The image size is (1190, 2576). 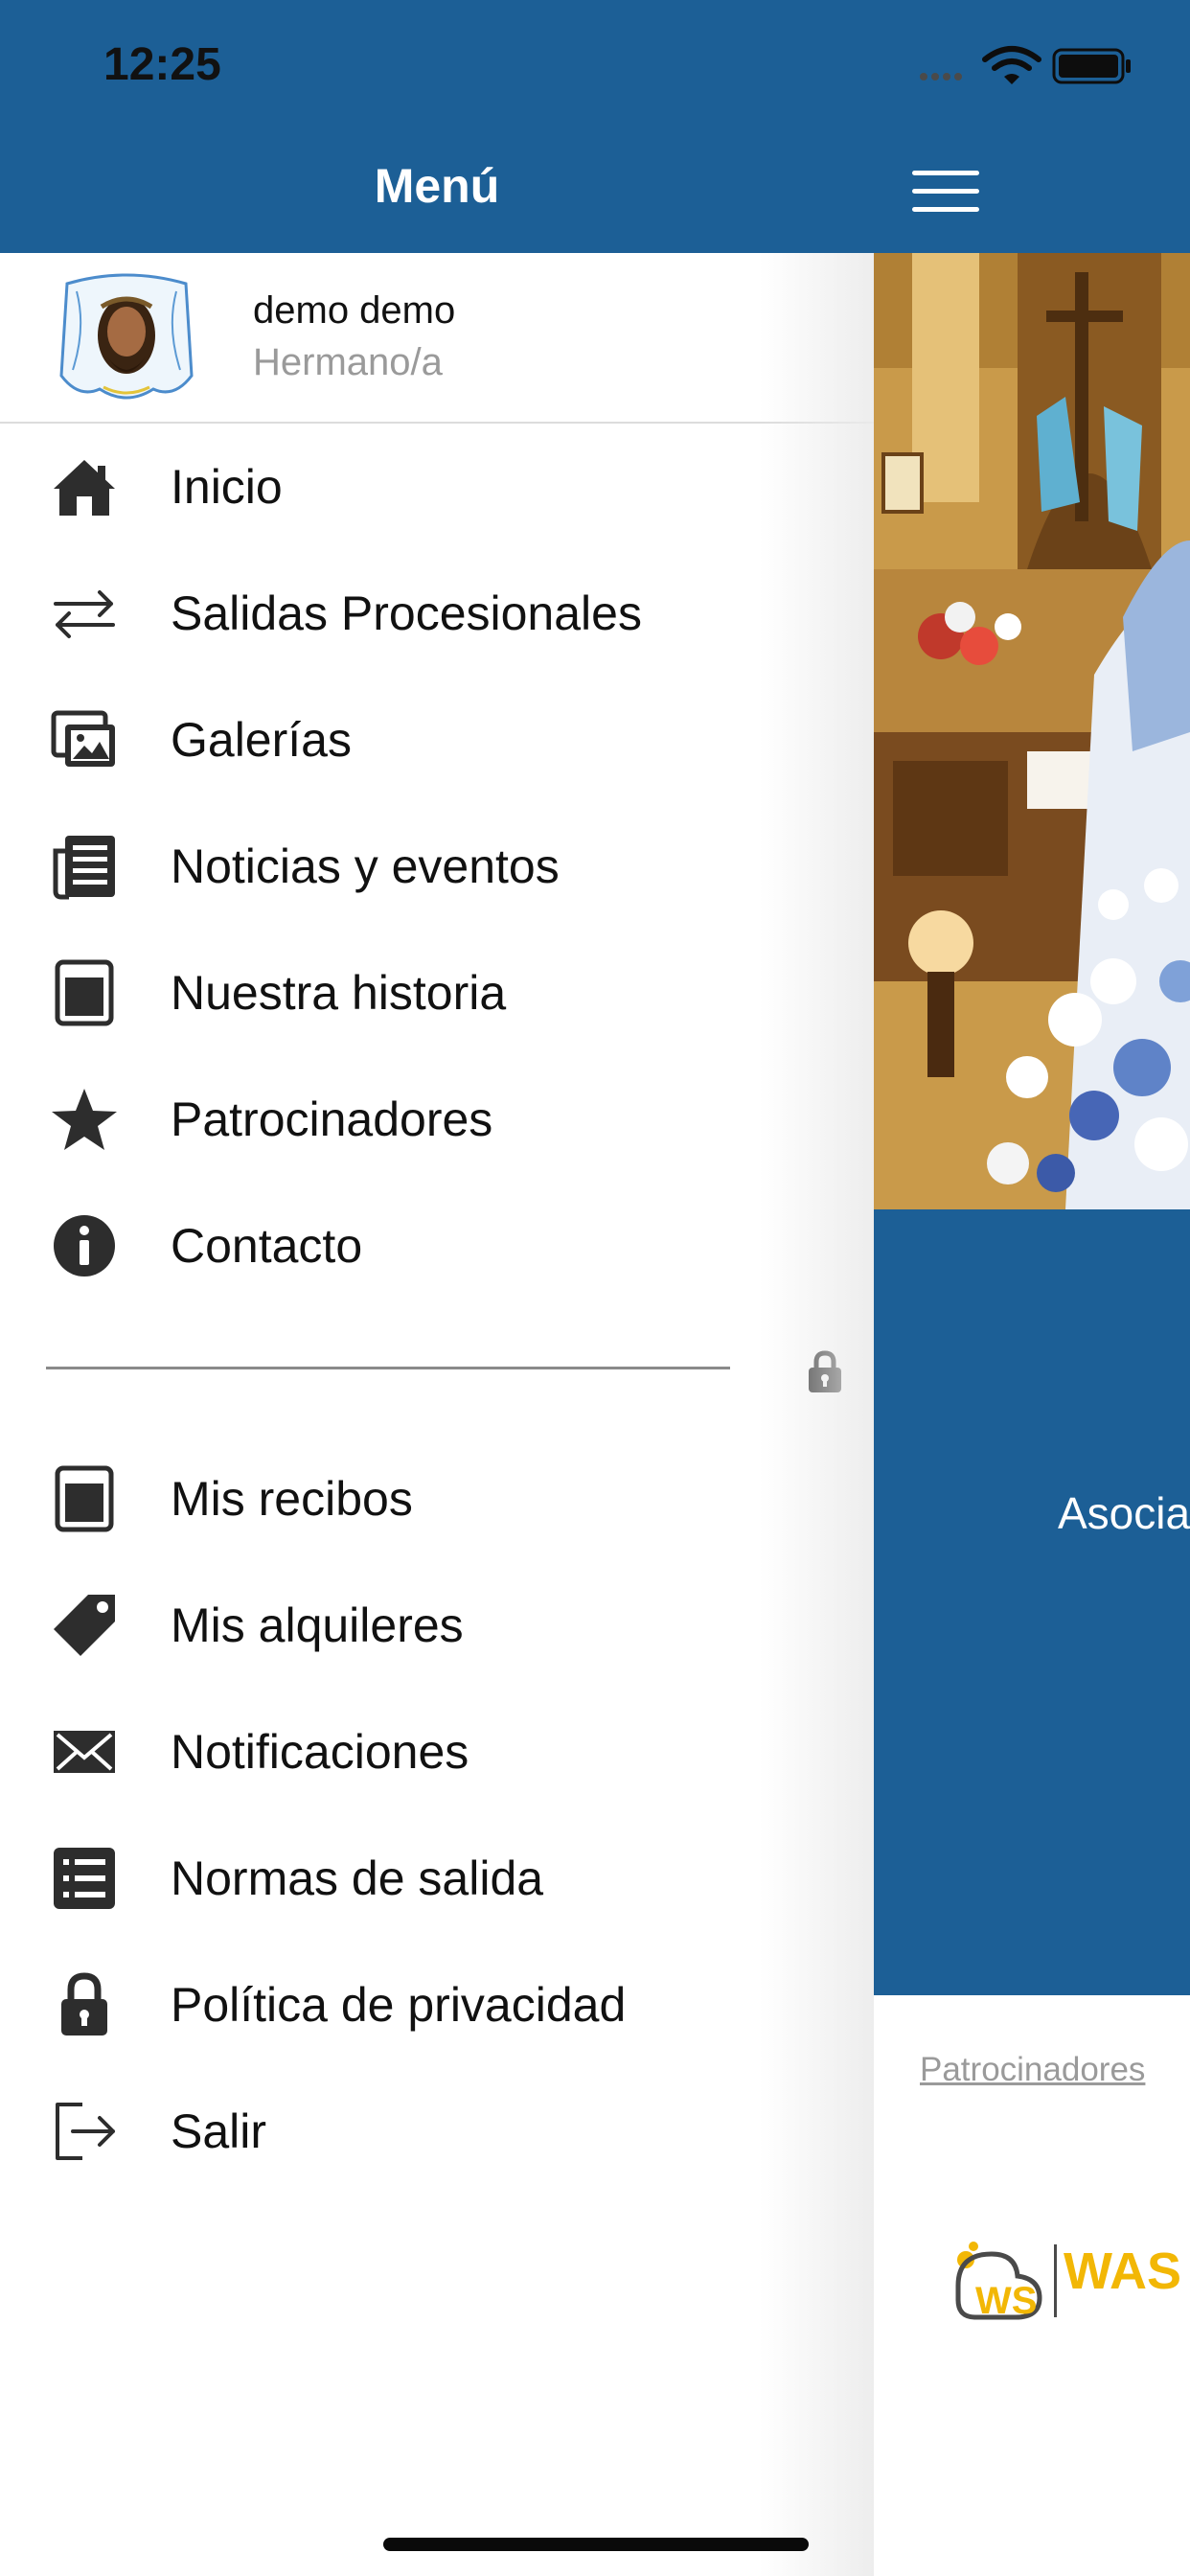 What do you see at coordinates (85, 866) in the screenshot?
I see `newspaper-icon` at bounding box center [85, 866].